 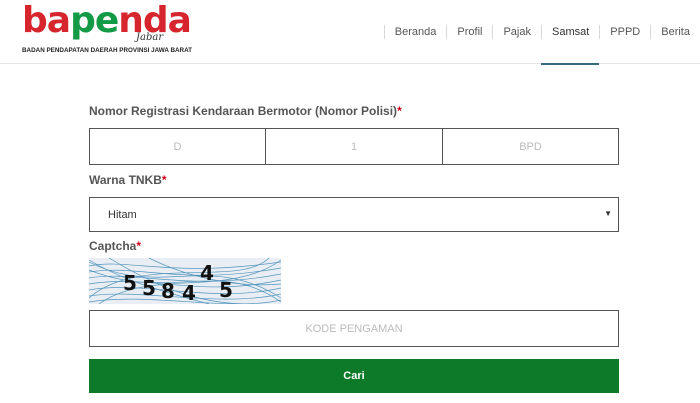 I want to click on logo-wordmark: bapenda, so click(x=107, y=20).